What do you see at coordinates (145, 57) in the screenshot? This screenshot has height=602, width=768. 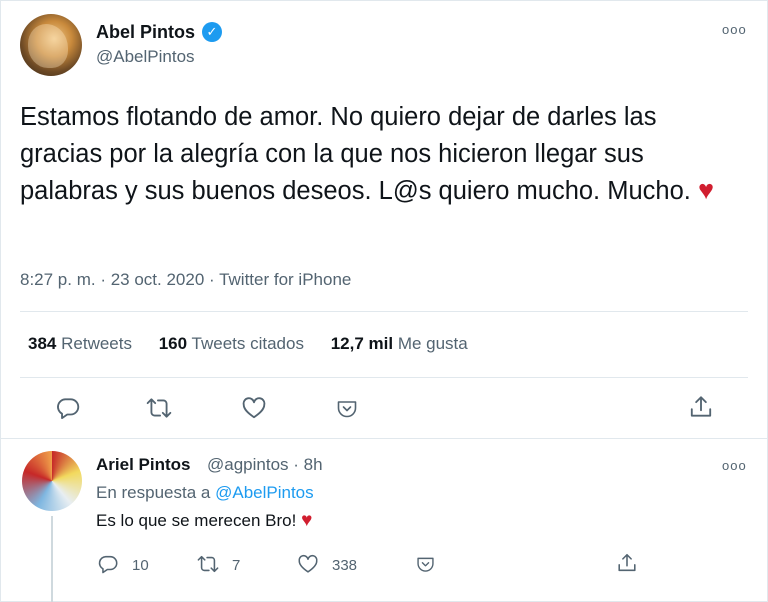 I see `author-handle: @AbelPintos` at bounding box center [145, 57].